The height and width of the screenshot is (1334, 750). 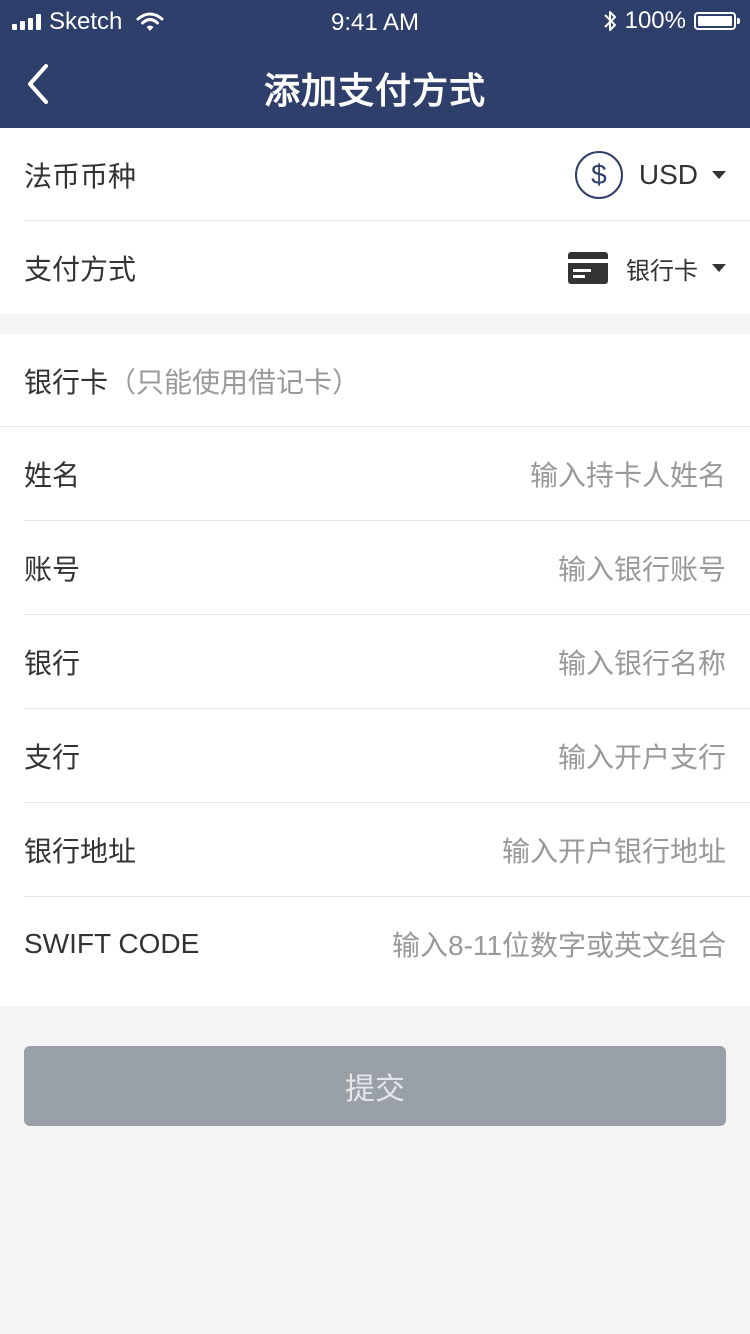 What do you see at coordinates (387, 381) in the screenshot?
I see `section-header: 银行卡（只能使用借记卡）` at bounding box center [387, 381].